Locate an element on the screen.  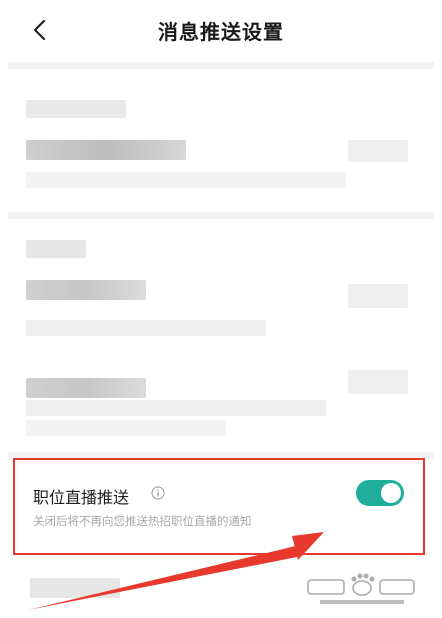
baidu-watermark-logo is located at coordinates (361, 588).